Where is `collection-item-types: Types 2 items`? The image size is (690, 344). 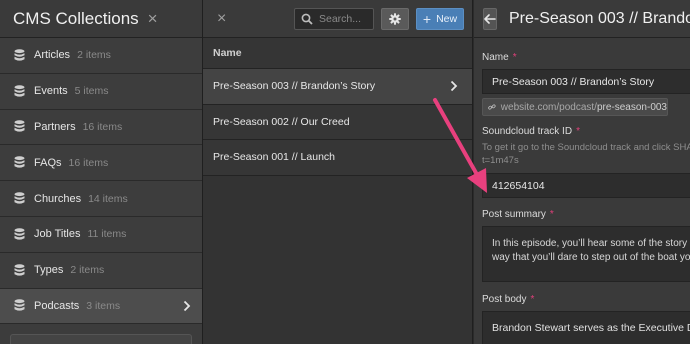
collection-item-types: Types 2 items is located at coordinates (101, 270).